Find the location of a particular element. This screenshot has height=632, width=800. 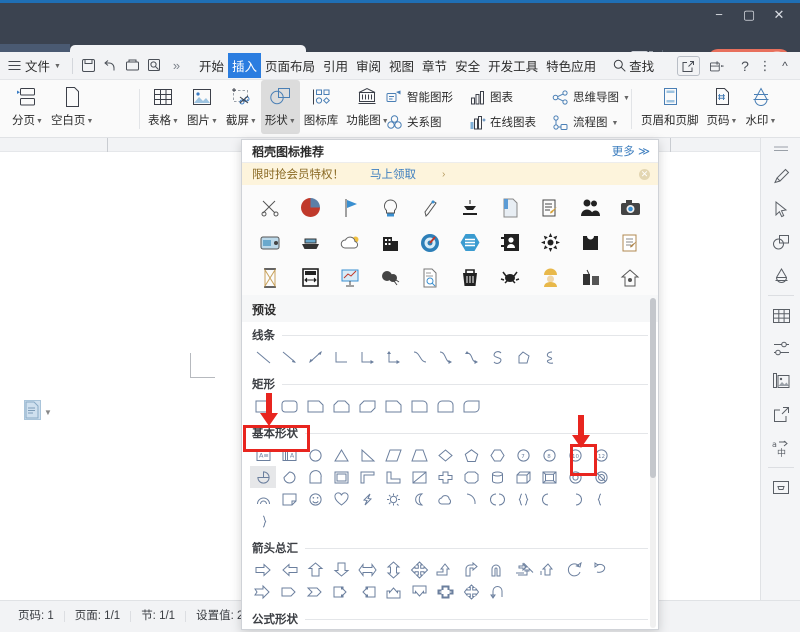

doc-search-icon is located at coordinates (430, 277).